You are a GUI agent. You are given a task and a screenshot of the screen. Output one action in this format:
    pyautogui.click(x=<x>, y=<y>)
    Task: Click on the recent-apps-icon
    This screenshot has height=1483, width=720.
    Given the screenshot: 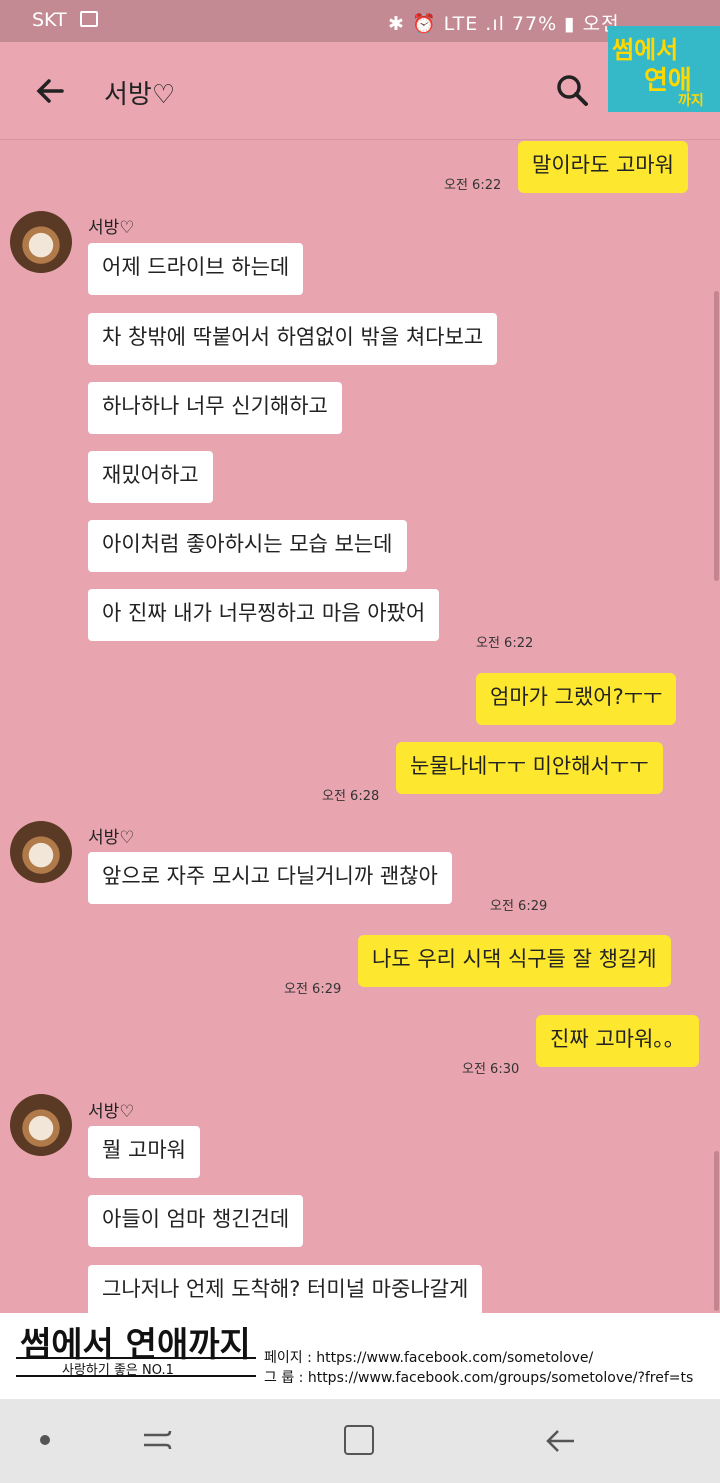 What is the action you would take?
    pyautogui.click(x=158, y=1440)
    